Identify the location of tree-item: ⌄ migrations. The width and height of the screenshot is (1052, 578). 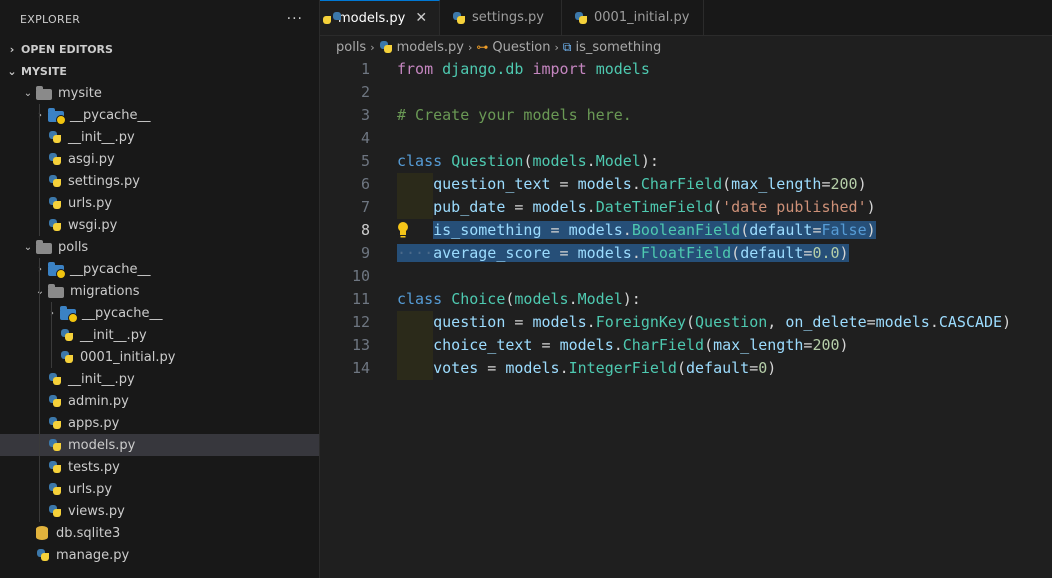
(159, 291).